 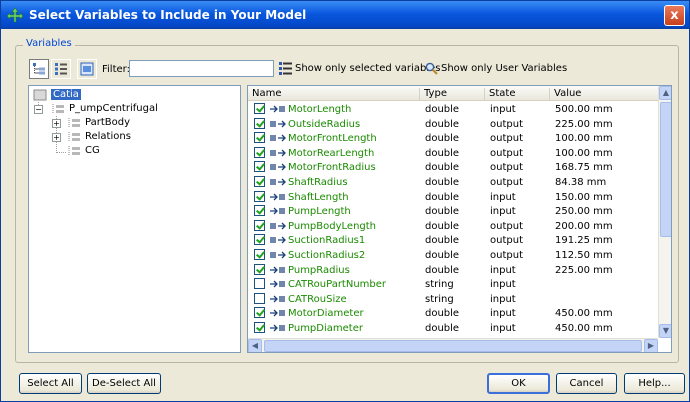 I want to click on close-icon: x, so click(x=674, y=15).